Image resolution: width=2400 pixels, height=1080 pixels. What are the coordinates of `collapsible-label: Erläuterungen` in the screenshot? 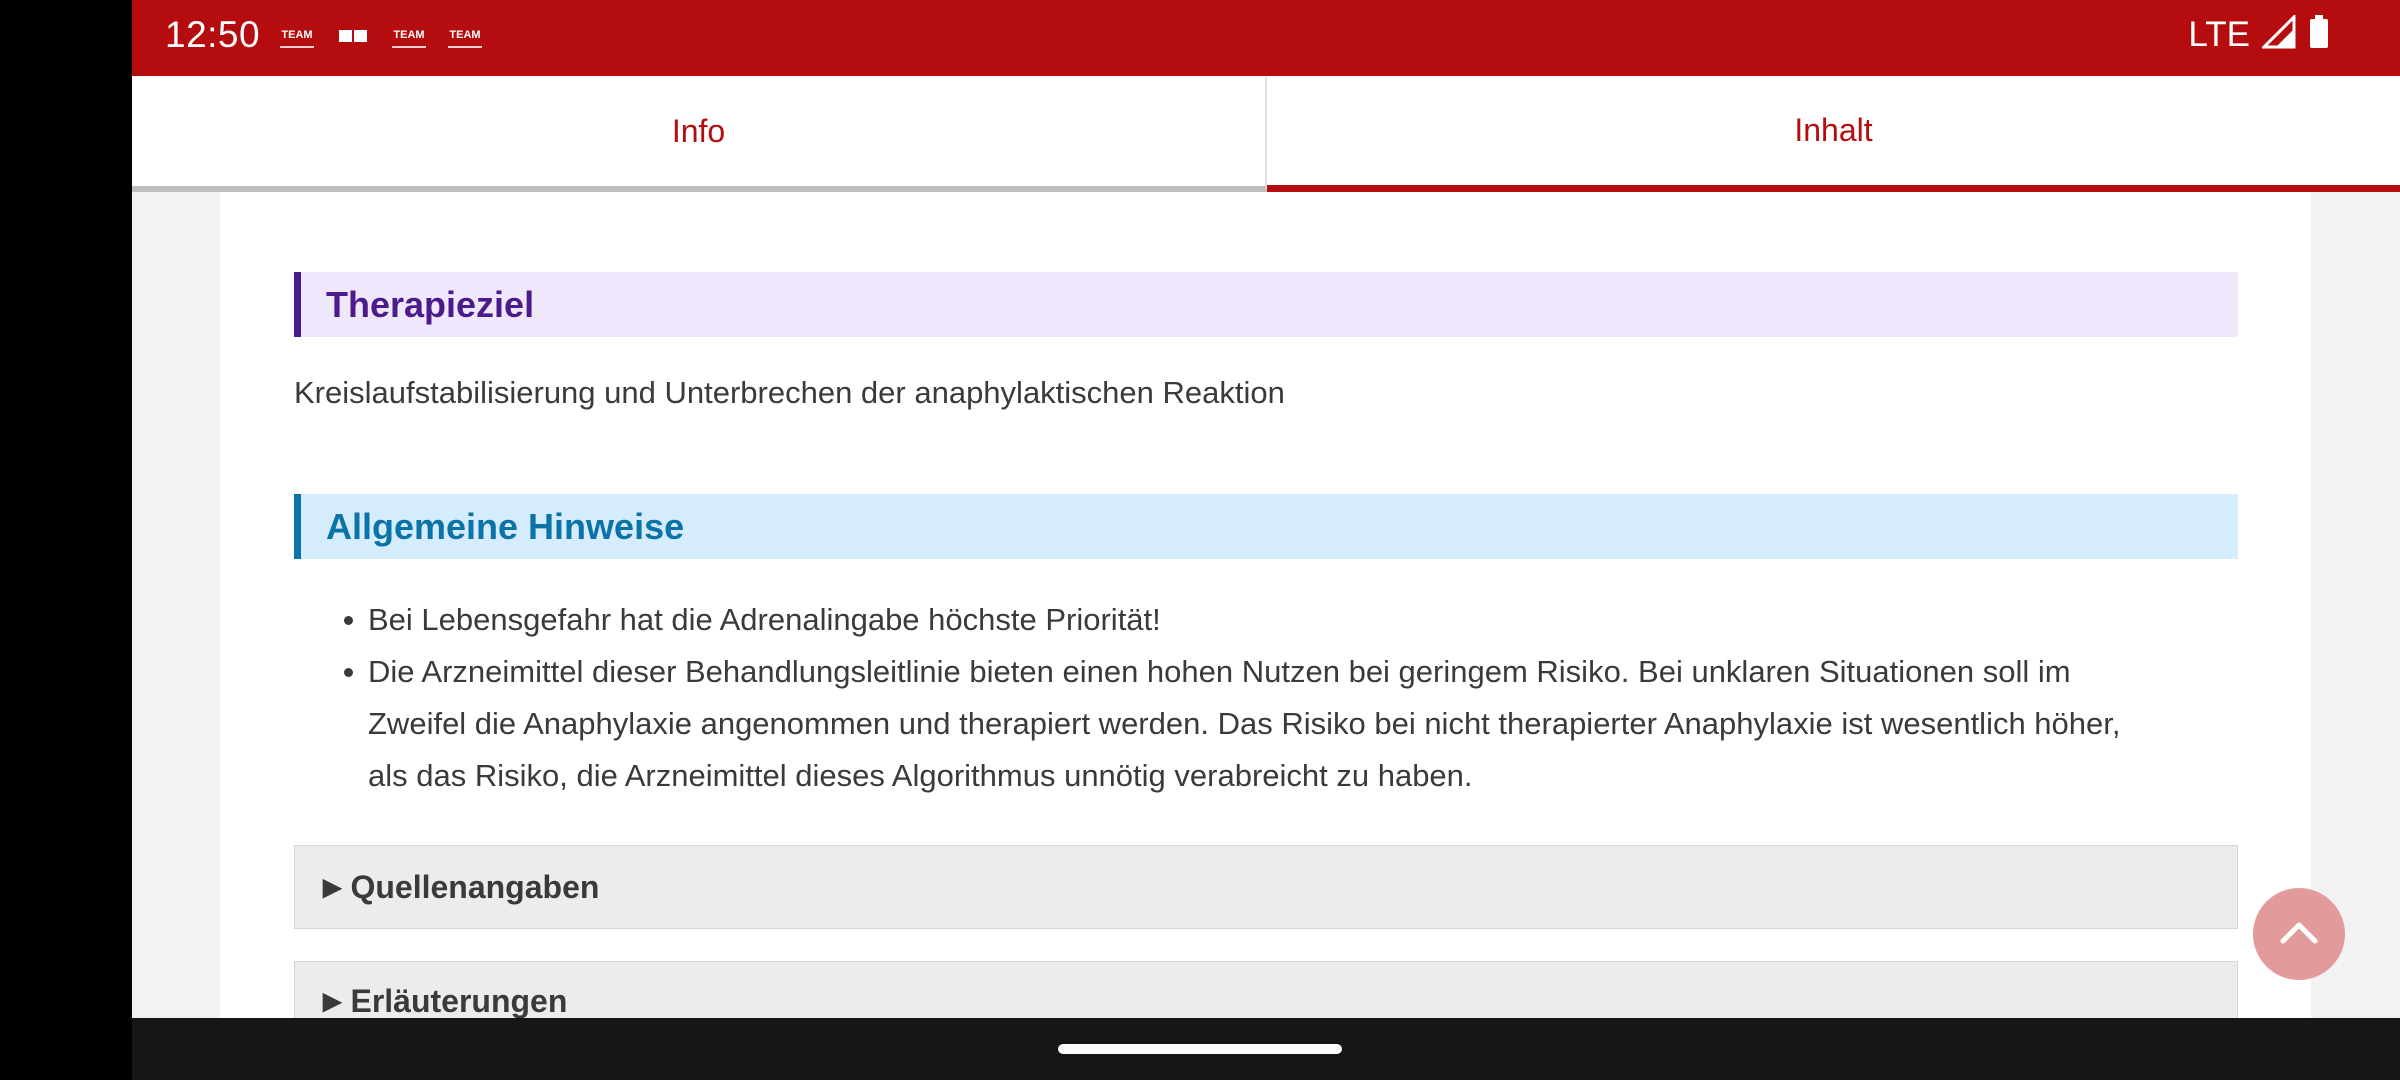 It's located at (459, 1000).